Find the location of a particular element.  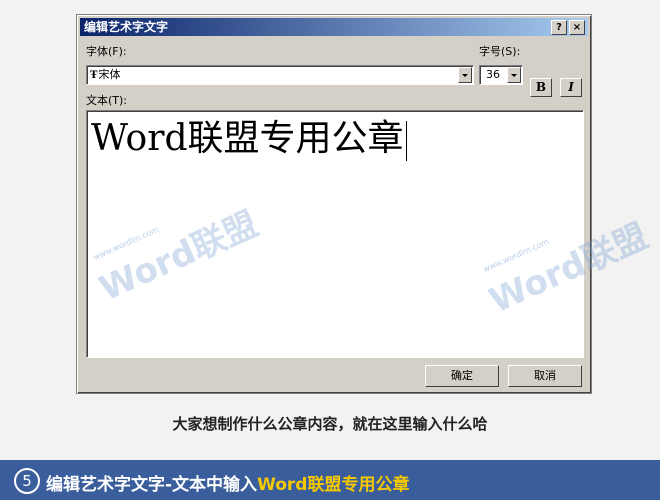

wordart-text-content: Word联盟专用公章 is located at coordinates (249, 139).